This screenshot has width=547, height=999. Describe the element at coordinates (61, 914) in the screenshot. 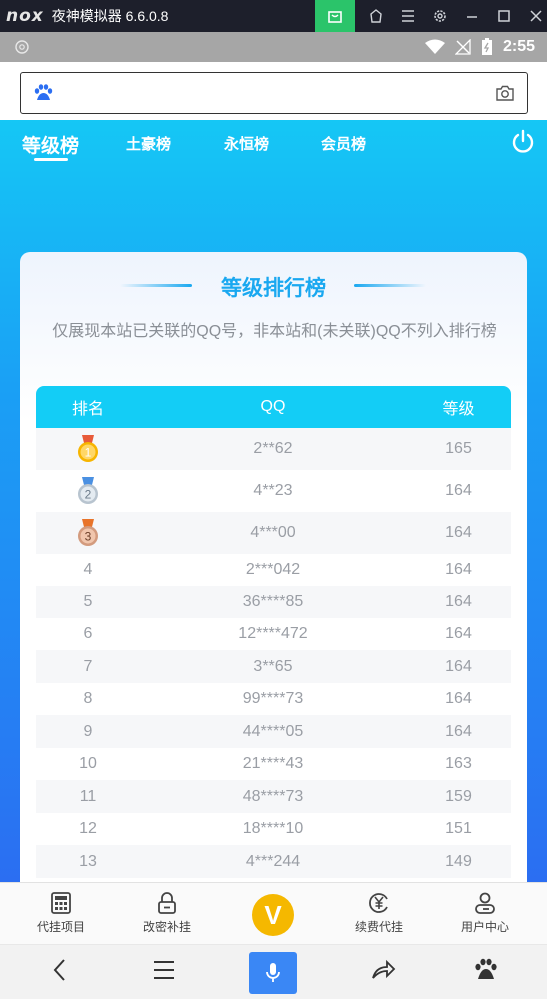

I see `nav-projects: 代挂项目` at that location.